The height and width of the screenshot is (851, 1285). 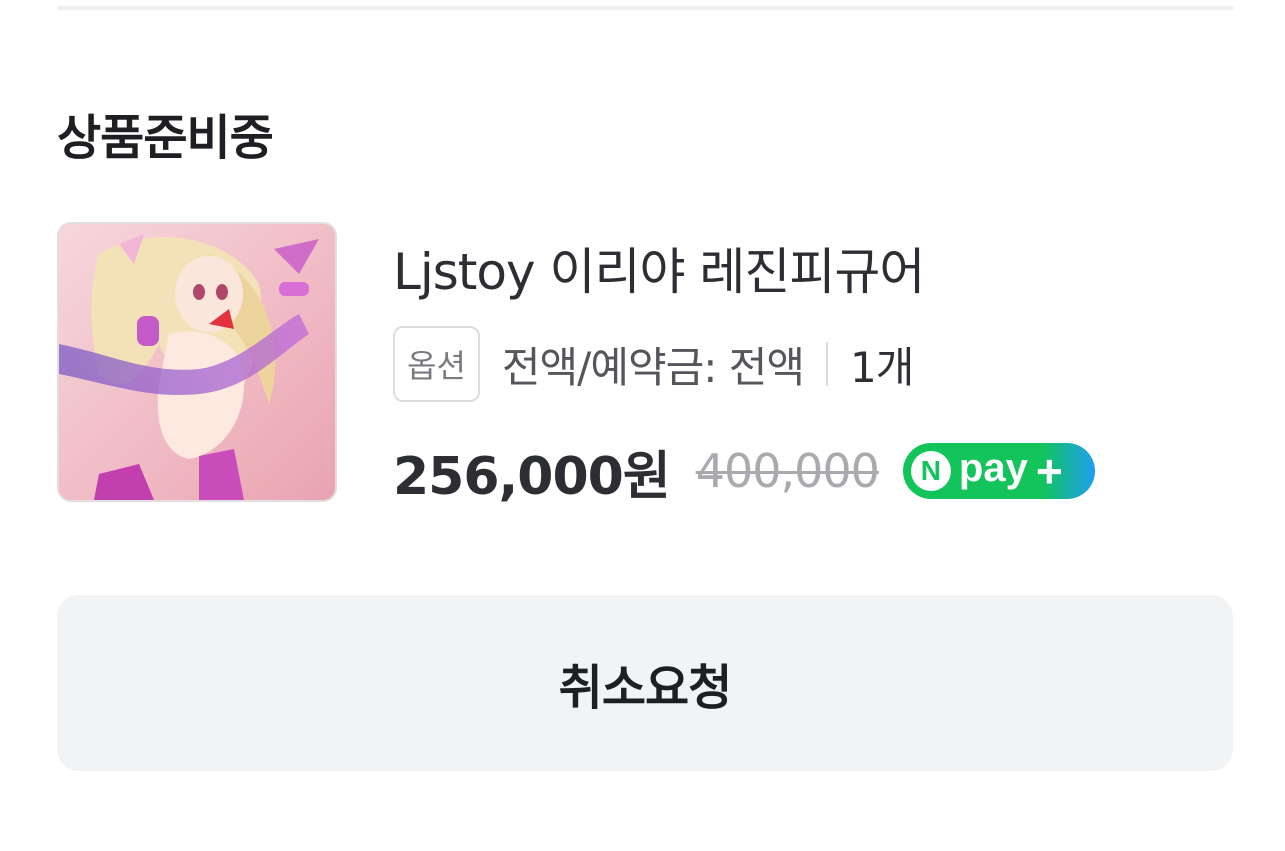 I want to click on npay-logo-icon: N, so click(x=930, y=471).